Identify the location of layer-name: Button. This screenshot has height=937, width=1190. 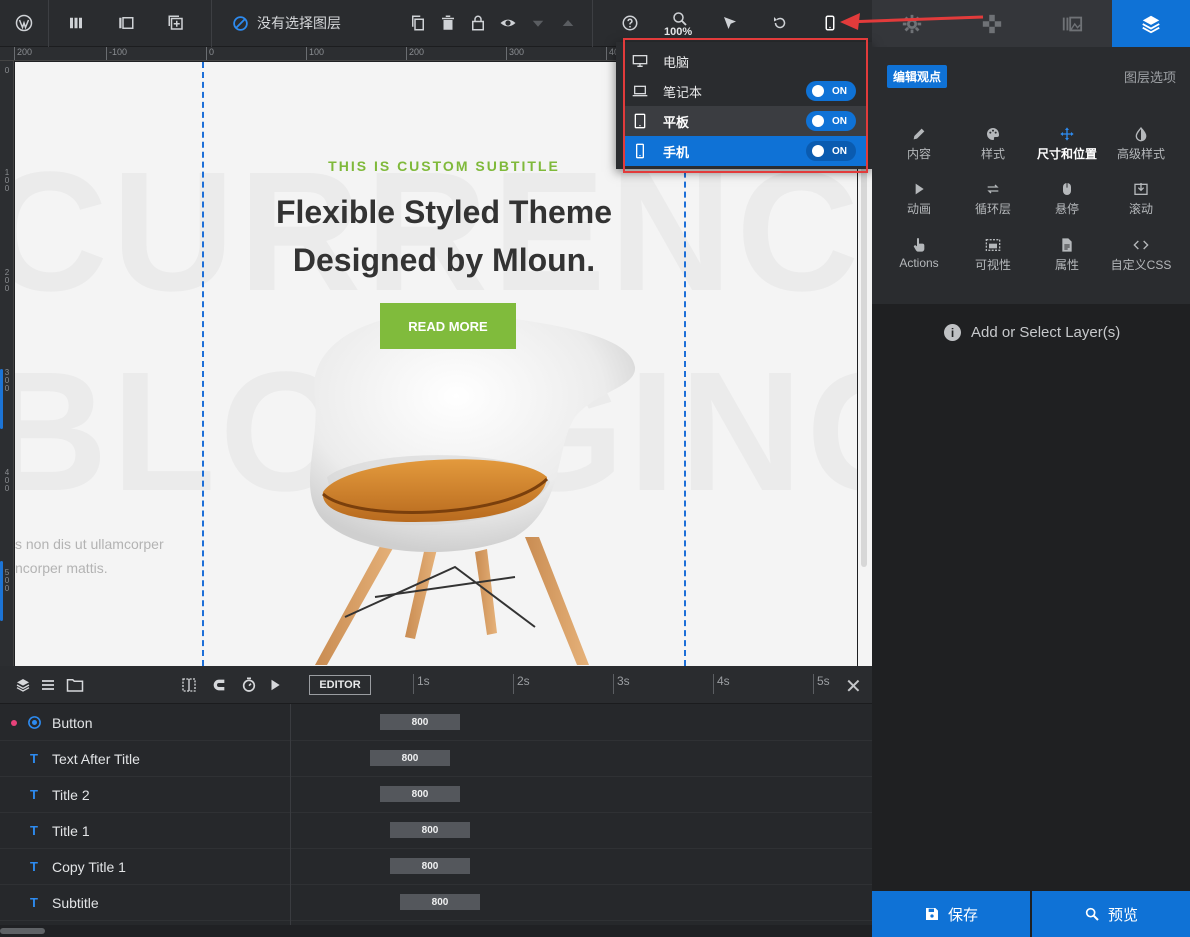
(72, 723).